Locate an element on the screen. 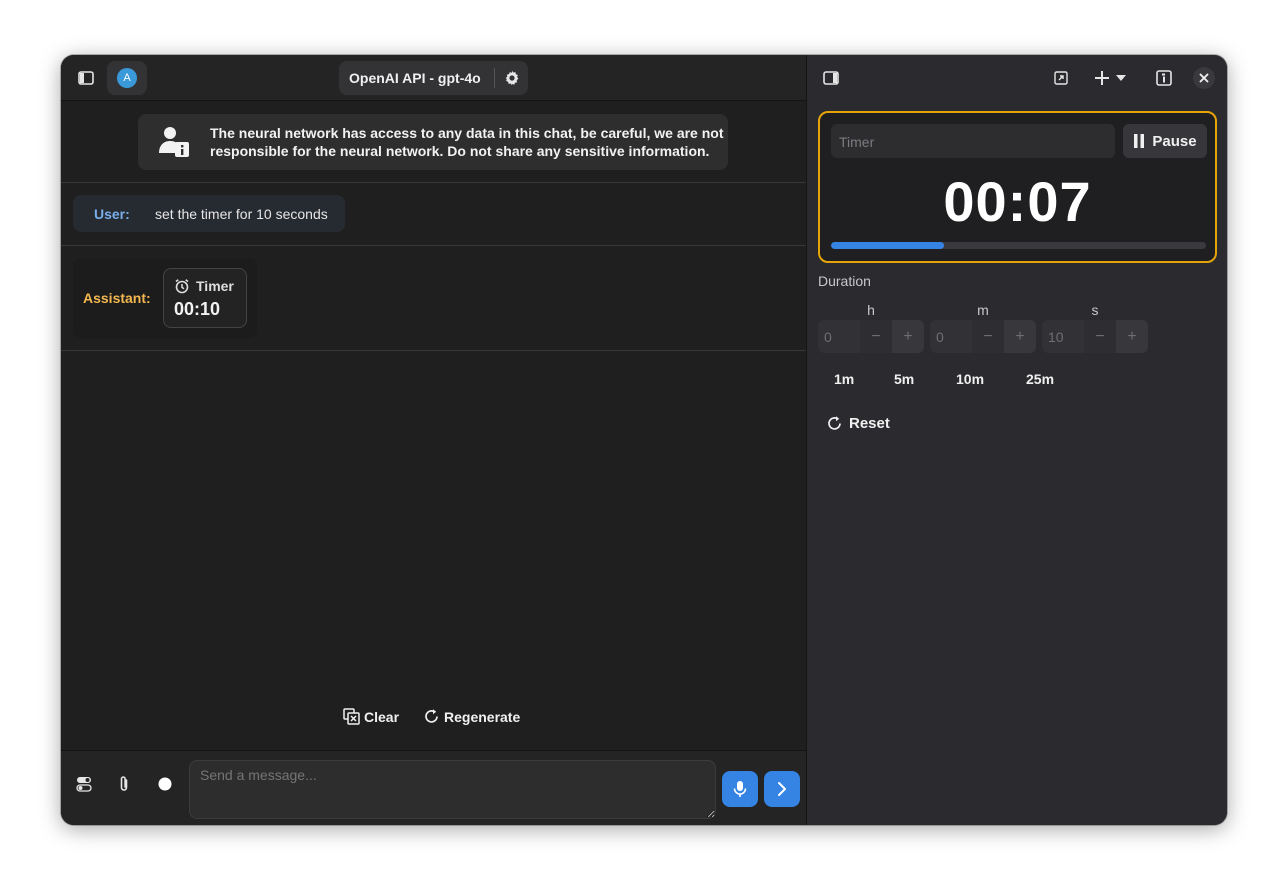 The height and width of the screenshot is (892, 1288). user-message-text: set the timer for 10 seconds is located at coordinates (241, 213).